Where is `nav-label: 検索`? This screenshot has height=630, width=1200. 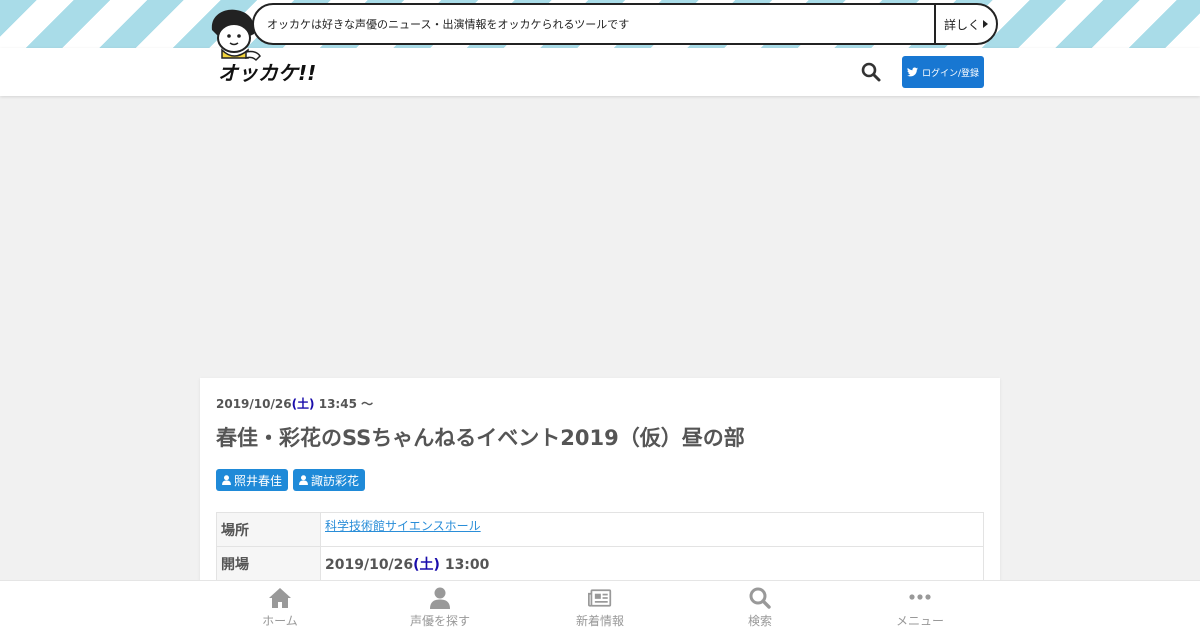
nav-label: 検索 is located at coordinates (759, 621).